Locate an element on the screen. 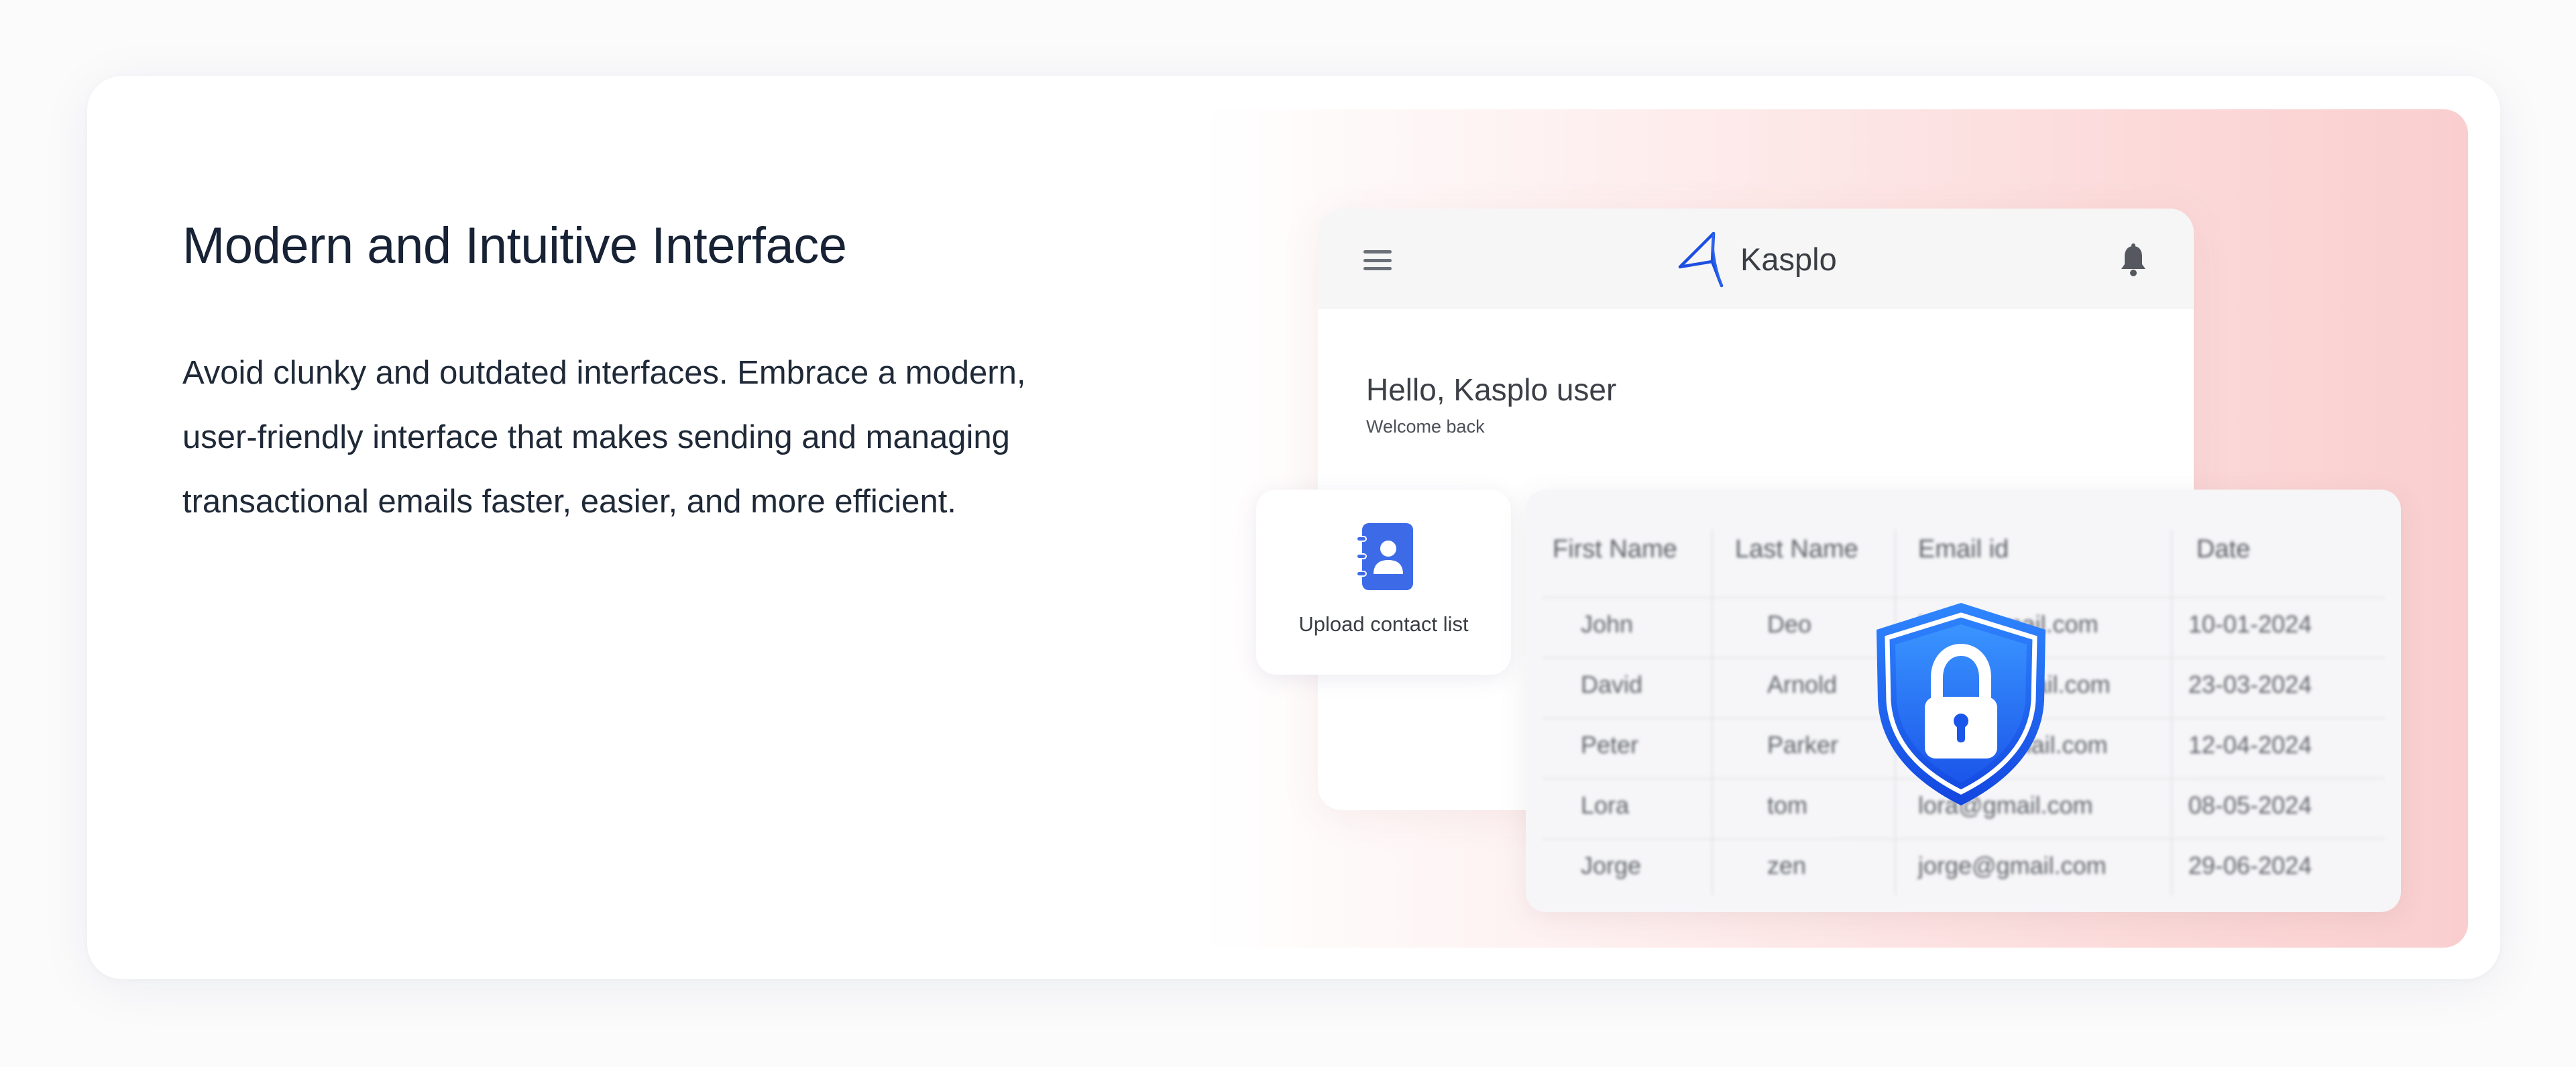 The image size is (2576, 1067). contact-book-icon is located at coordinates (1385, 556).